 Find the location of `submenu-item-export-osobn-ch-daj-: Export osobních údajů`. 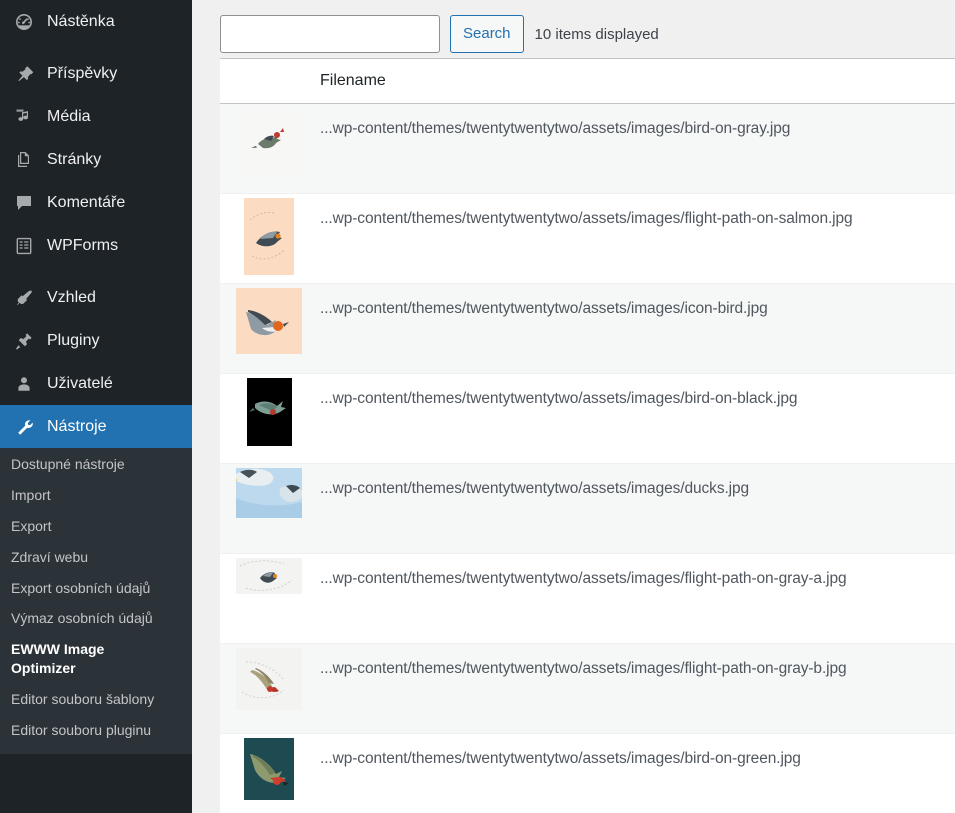

submenu-item-export-osobn-ch-daj-: Export osobních údajů is located at coordinates (96, 588).